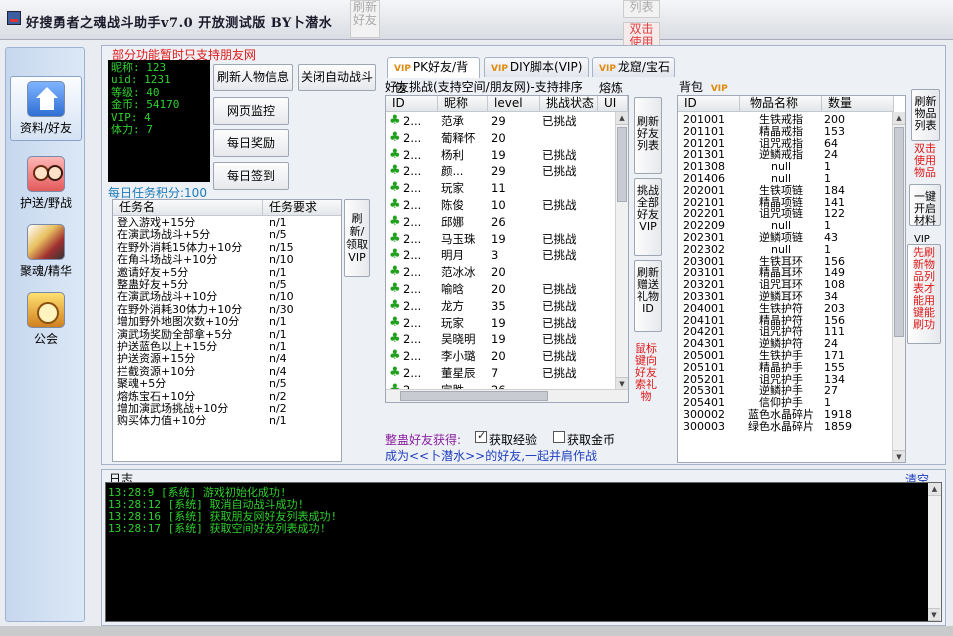  Describe the element at coordinates (613, 104) in the screenshot. I see `friend-header-uid: UI` at that location.